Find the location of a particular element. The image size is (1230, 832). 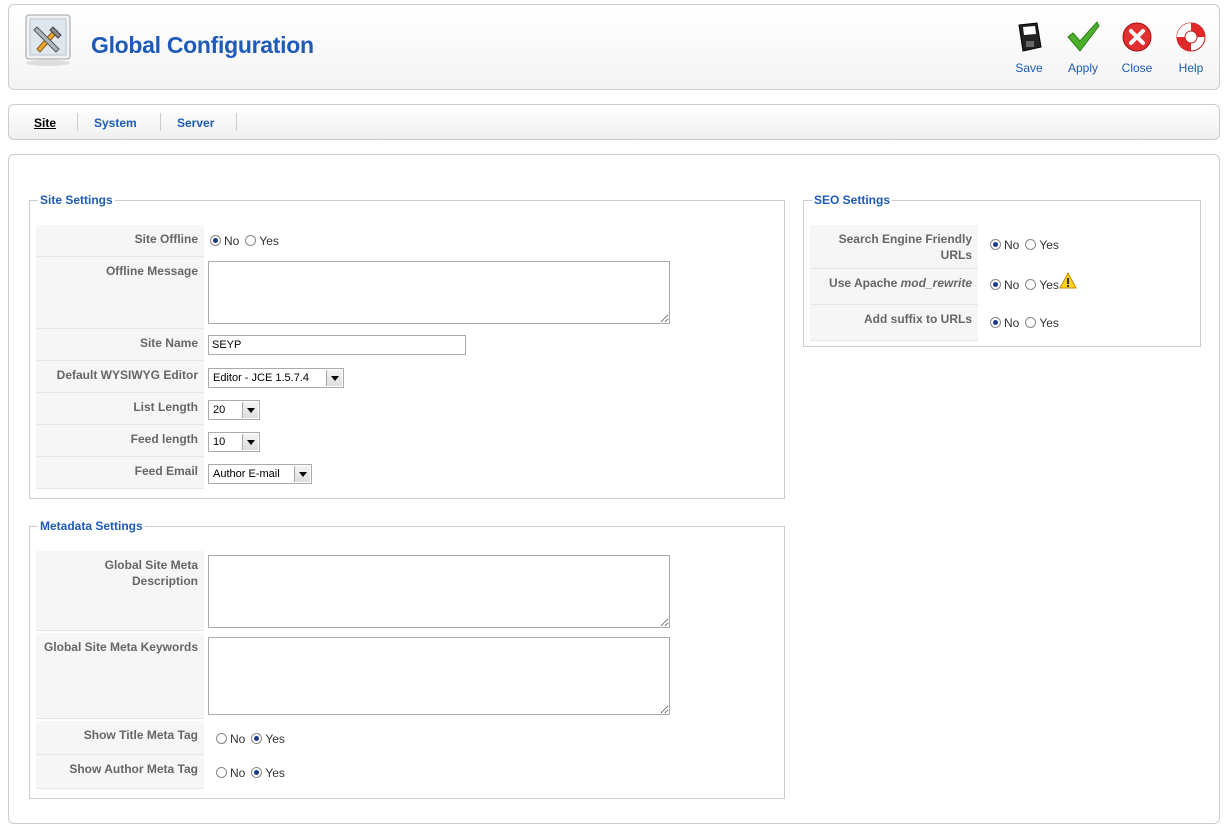

checkmark-icon is located at coordinates (1083, 36).